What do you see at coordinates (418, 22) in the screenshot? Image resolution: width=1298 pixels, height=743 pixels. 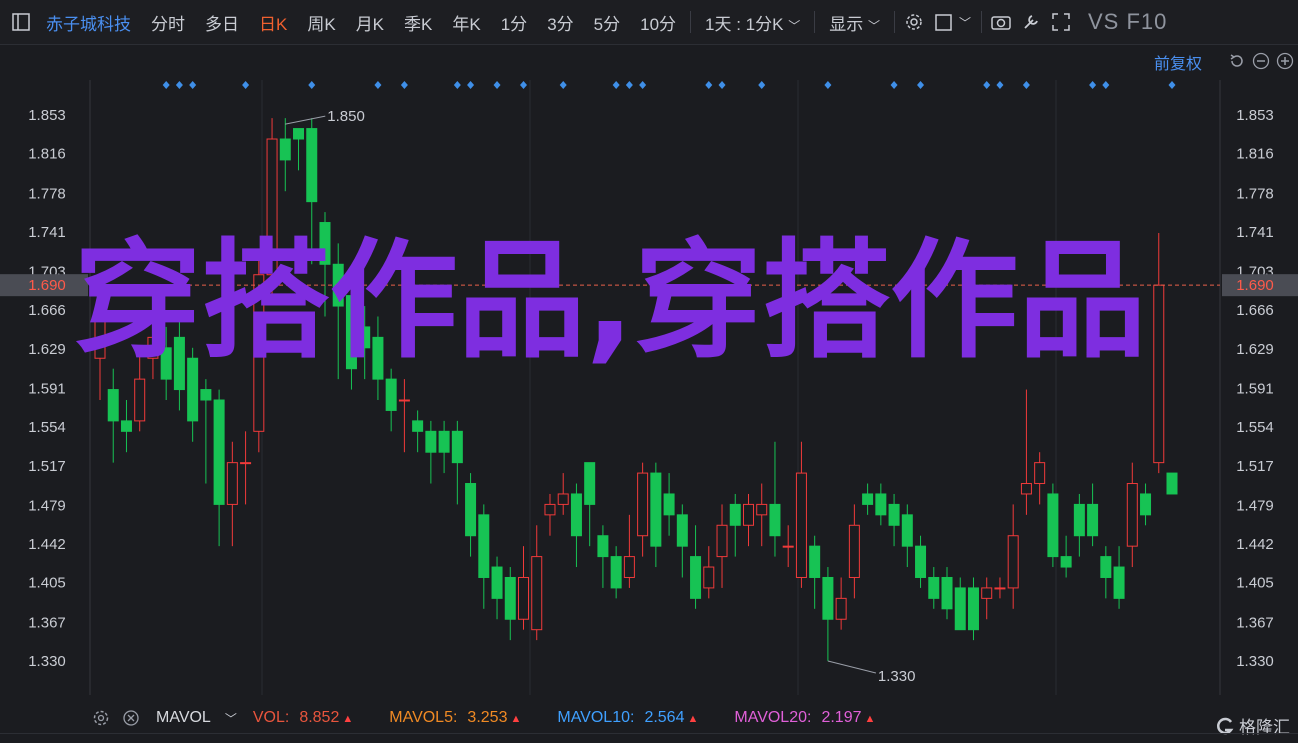 I see `period-tab: 季K` at bounding box center [418, 22].